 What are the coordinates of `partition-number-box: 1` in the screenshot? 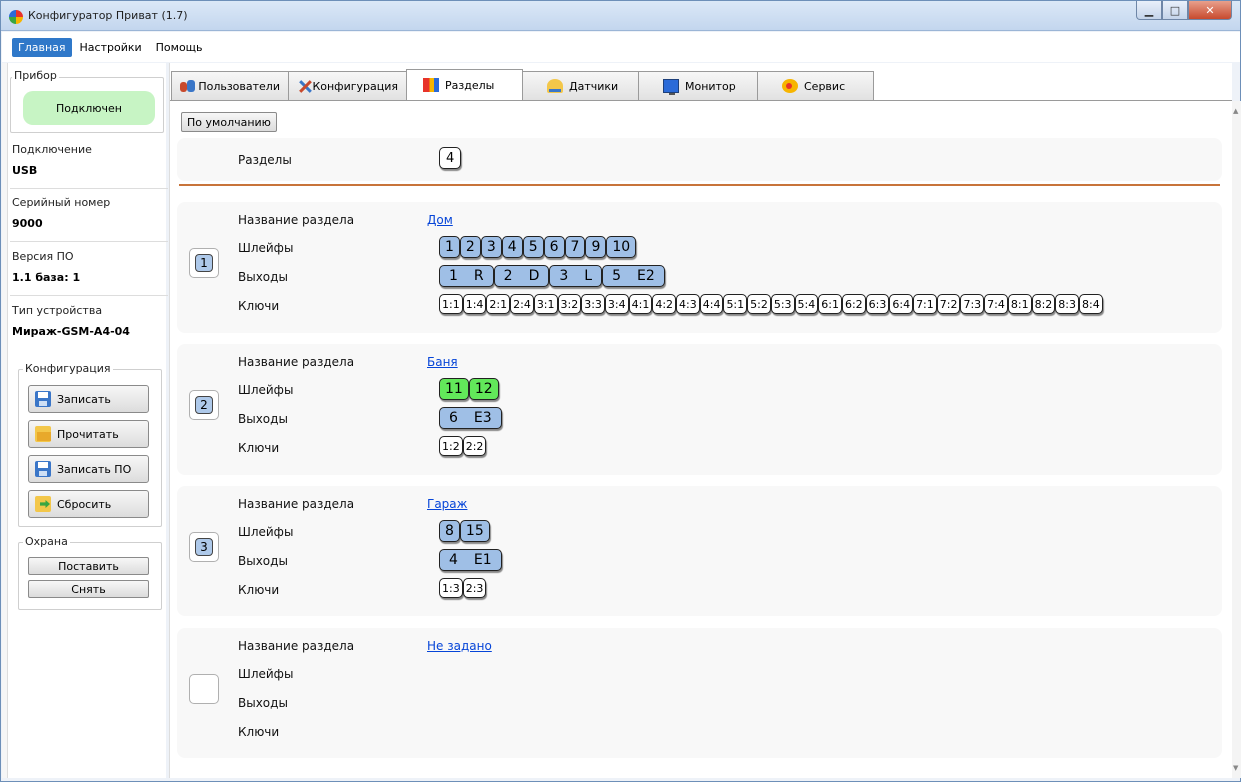 It's located at (204, 263).